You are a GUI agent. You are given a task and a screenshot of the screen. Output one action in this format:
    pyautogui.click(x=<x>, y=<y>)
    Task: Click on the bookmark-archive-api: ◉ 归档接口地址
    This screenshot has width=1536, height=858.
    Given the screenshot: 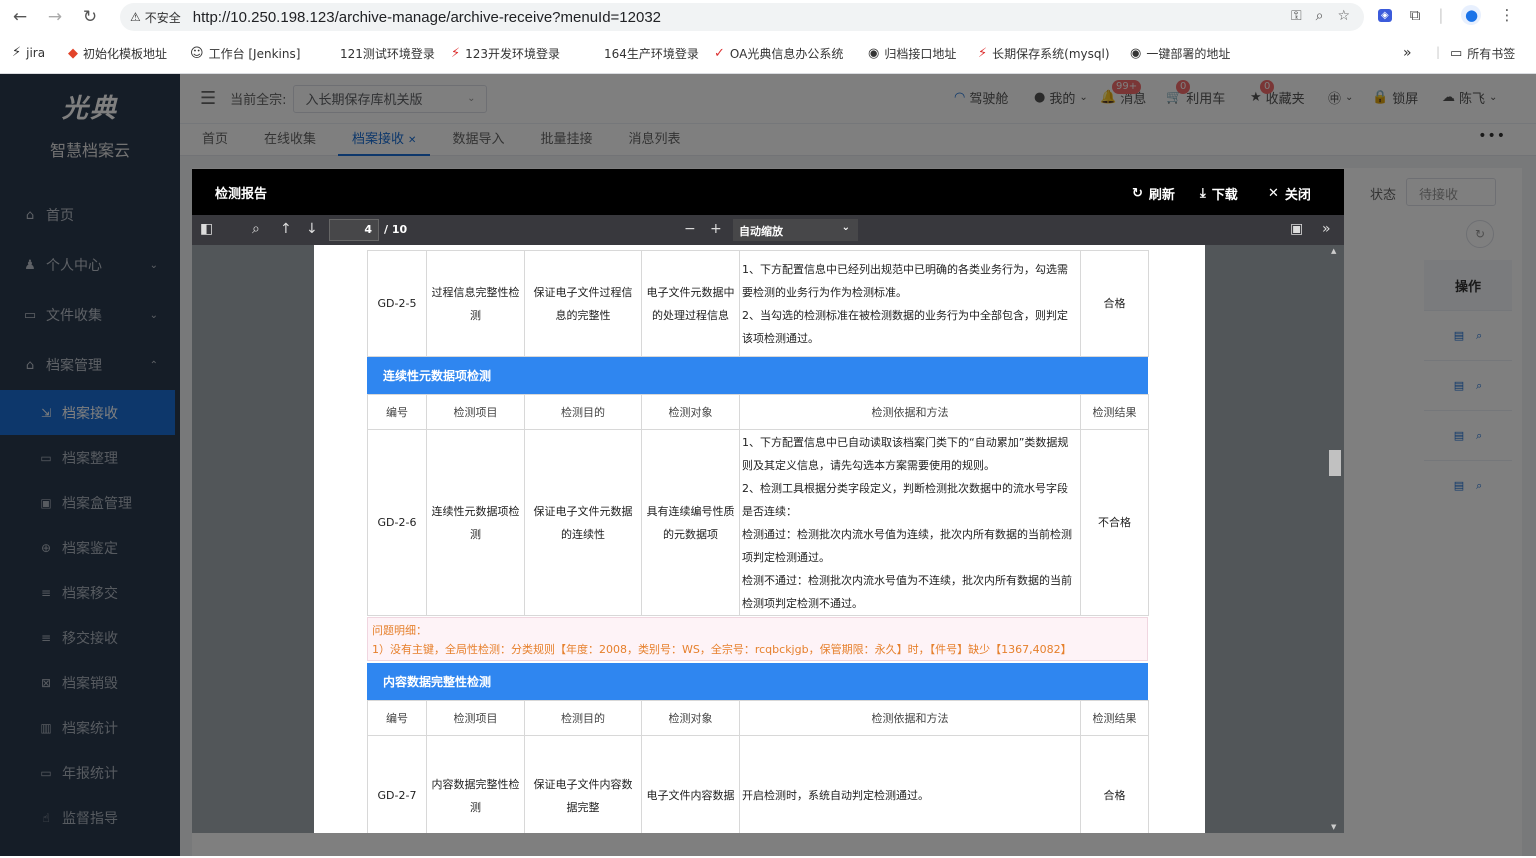 What is the action you would take?
    pyautogui.click(x=912, y=53)
    